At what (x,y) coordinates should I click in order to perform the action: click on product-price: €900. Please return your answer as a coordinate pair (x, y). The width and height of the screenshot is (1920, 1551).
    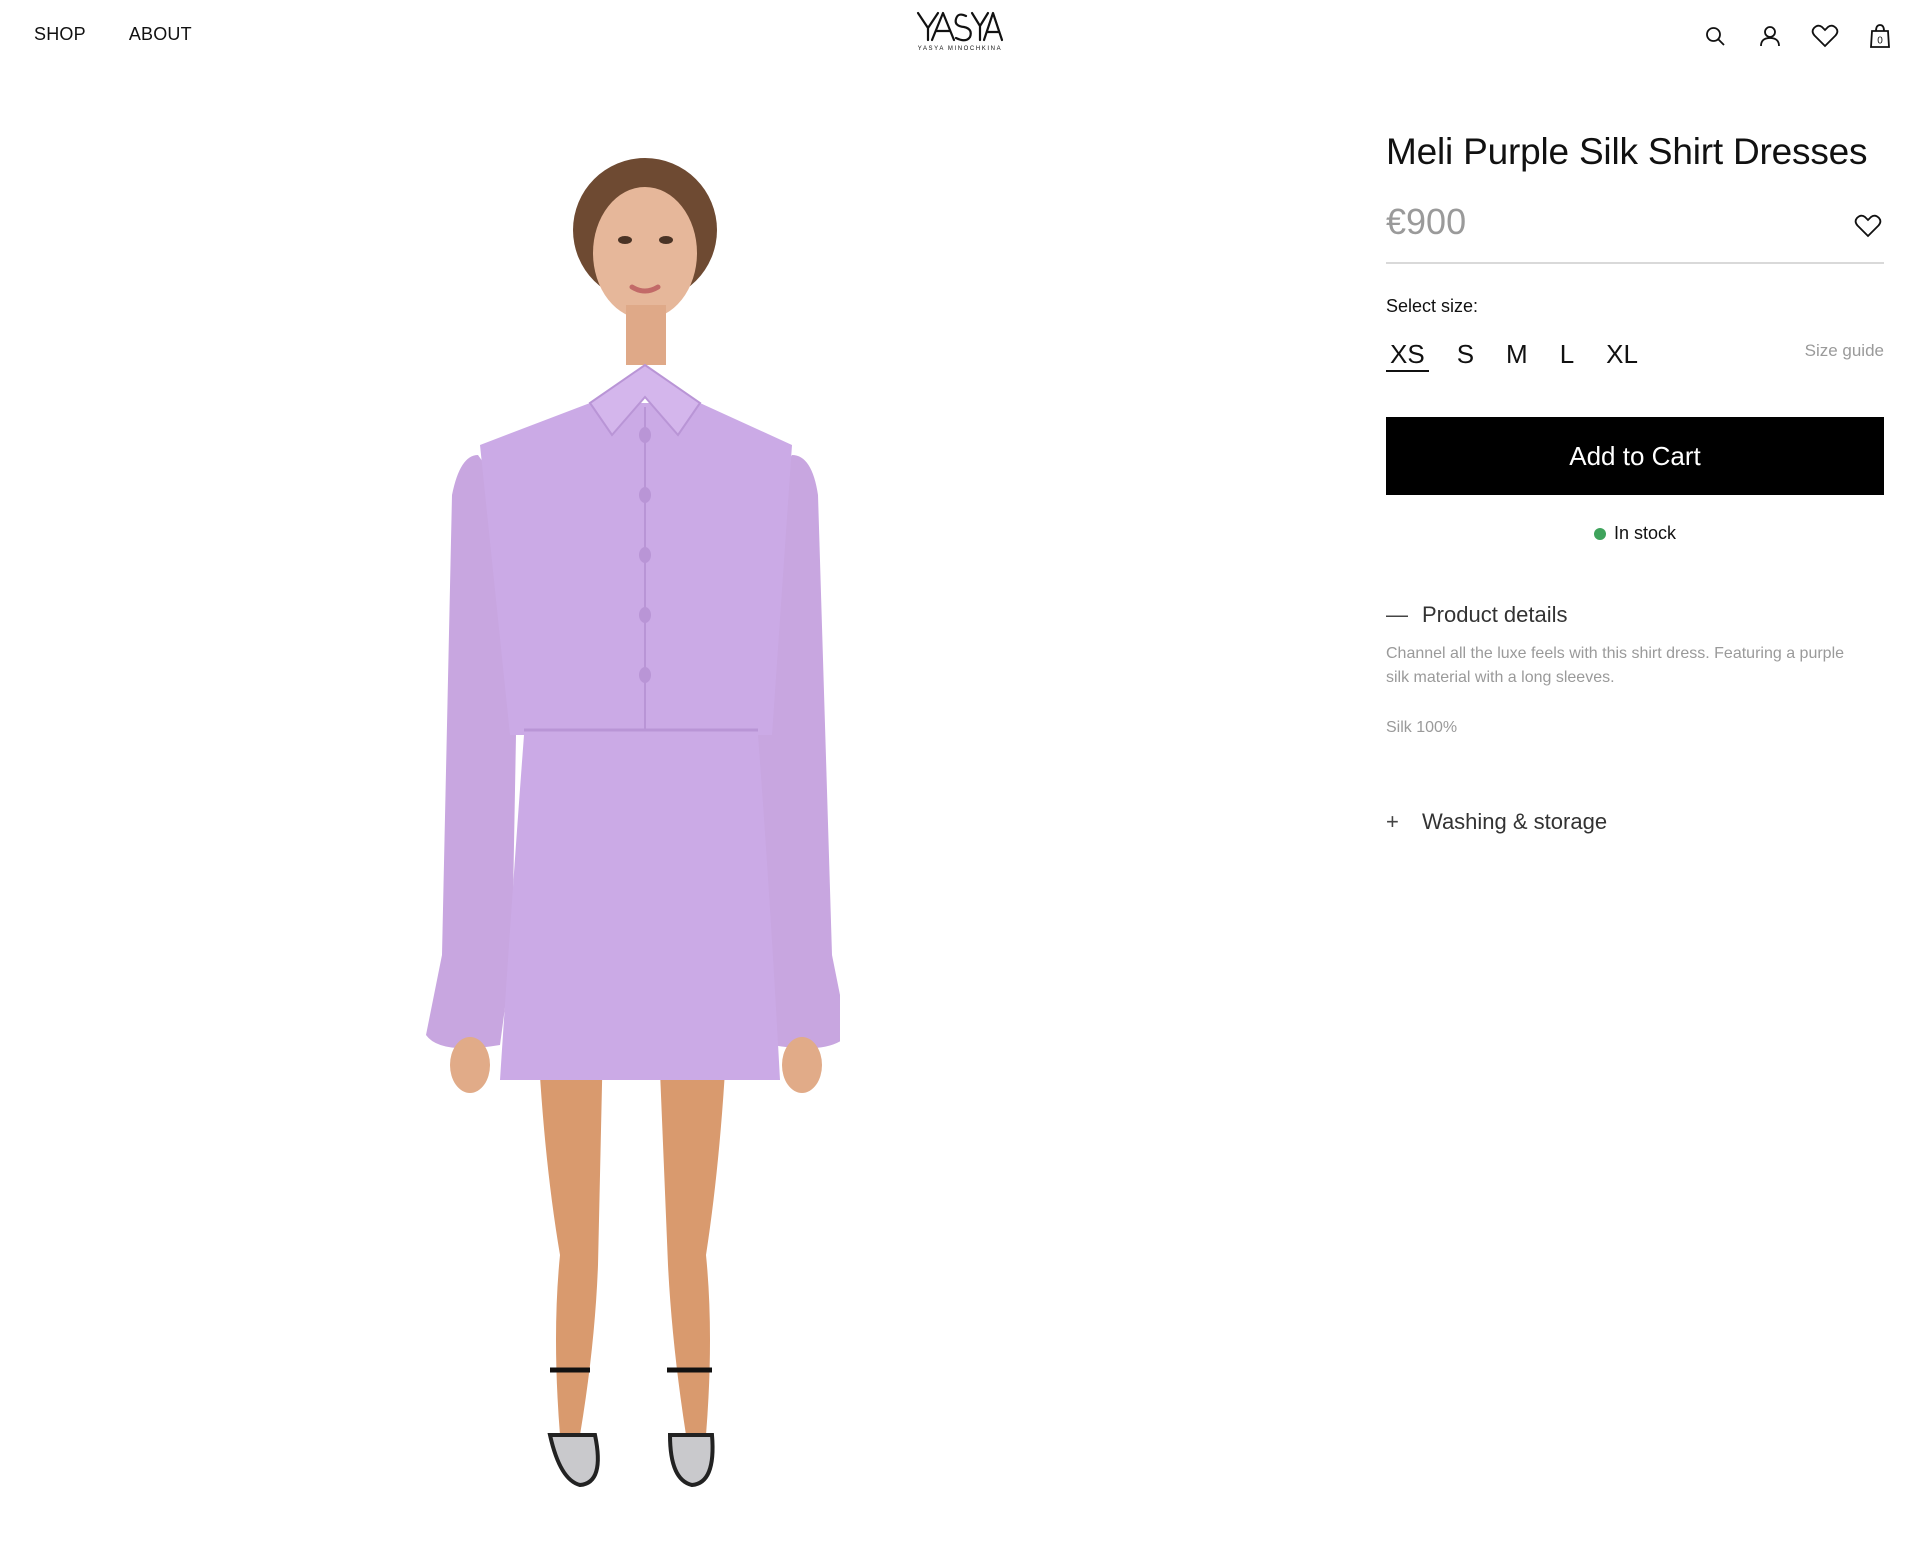
    Looking at the image, I should click on (1426, 222).